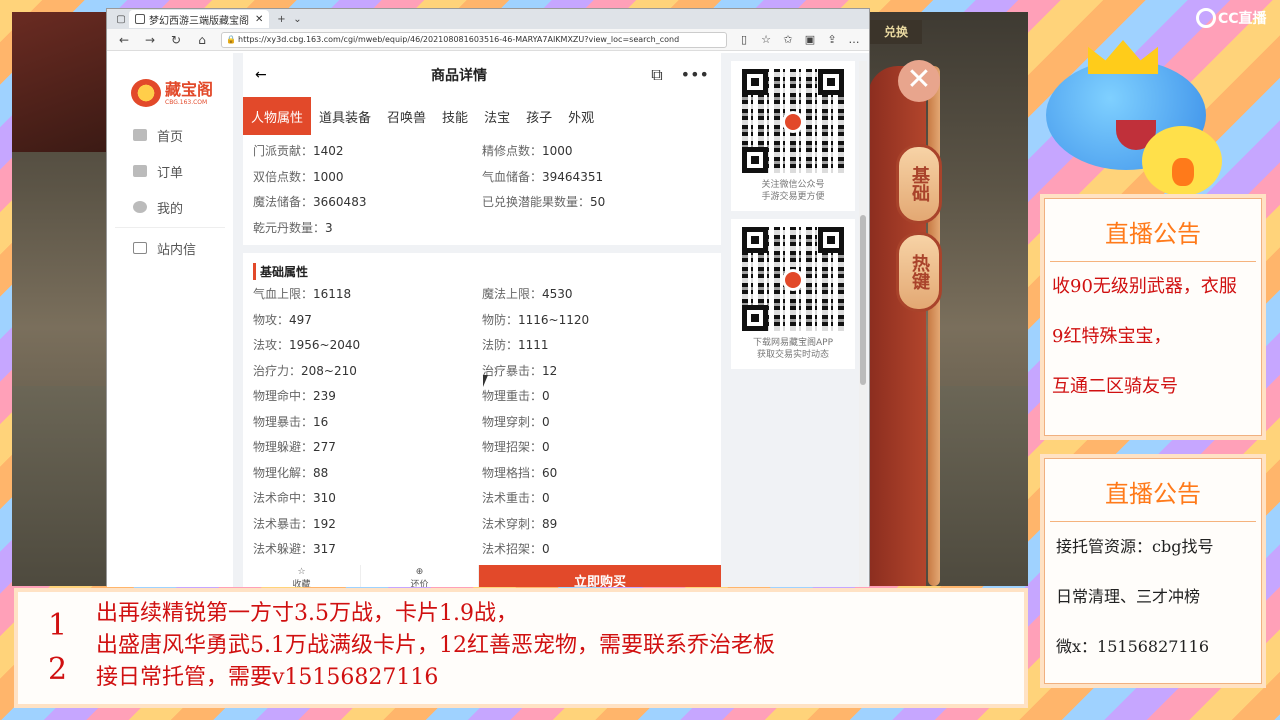  Describe the element at coordinates (1135, 546) in the screenshot. I see `notice-line: 接托管资源：cbg找号` at that location.